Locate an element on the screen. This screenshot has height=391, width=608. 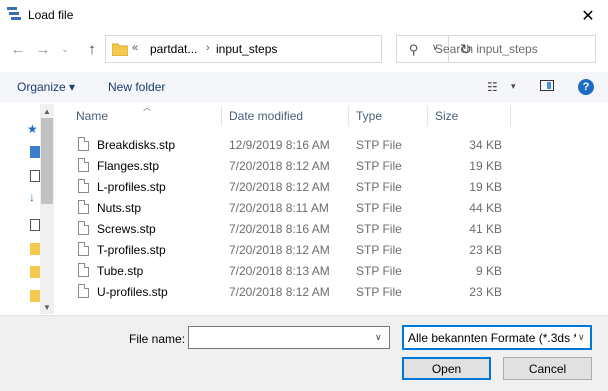
document-icon is located at coordinates (35, 176).